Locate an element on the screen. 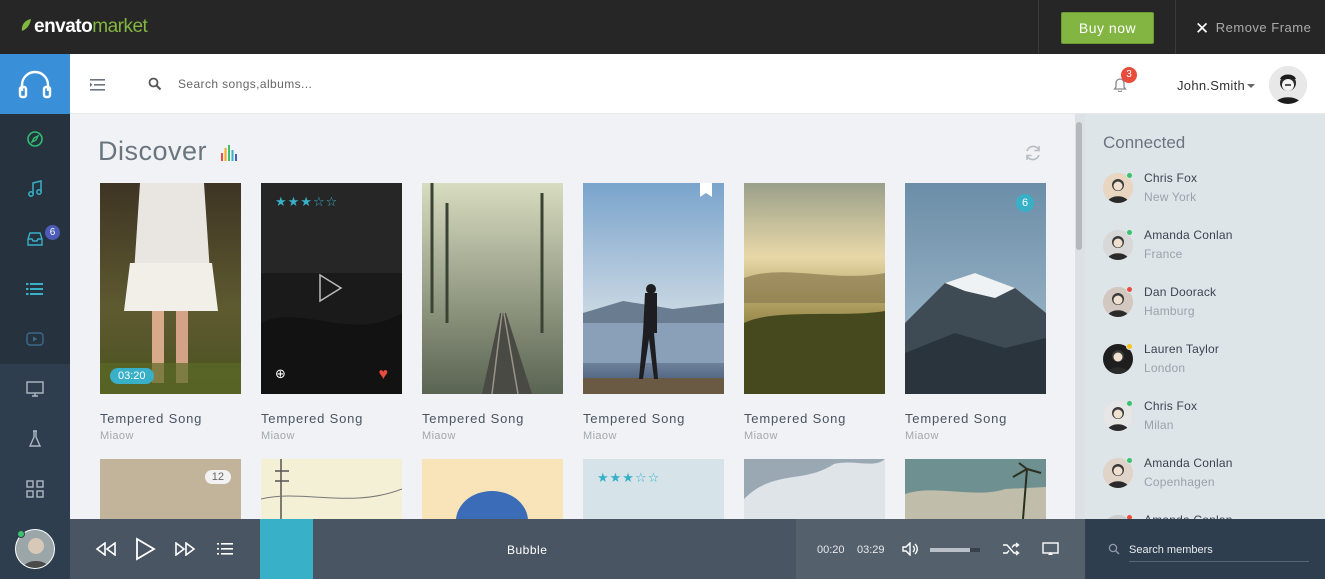 The width and height of the screenshot is (1325, 579). flask-icon is located at coordinates (35, 438).